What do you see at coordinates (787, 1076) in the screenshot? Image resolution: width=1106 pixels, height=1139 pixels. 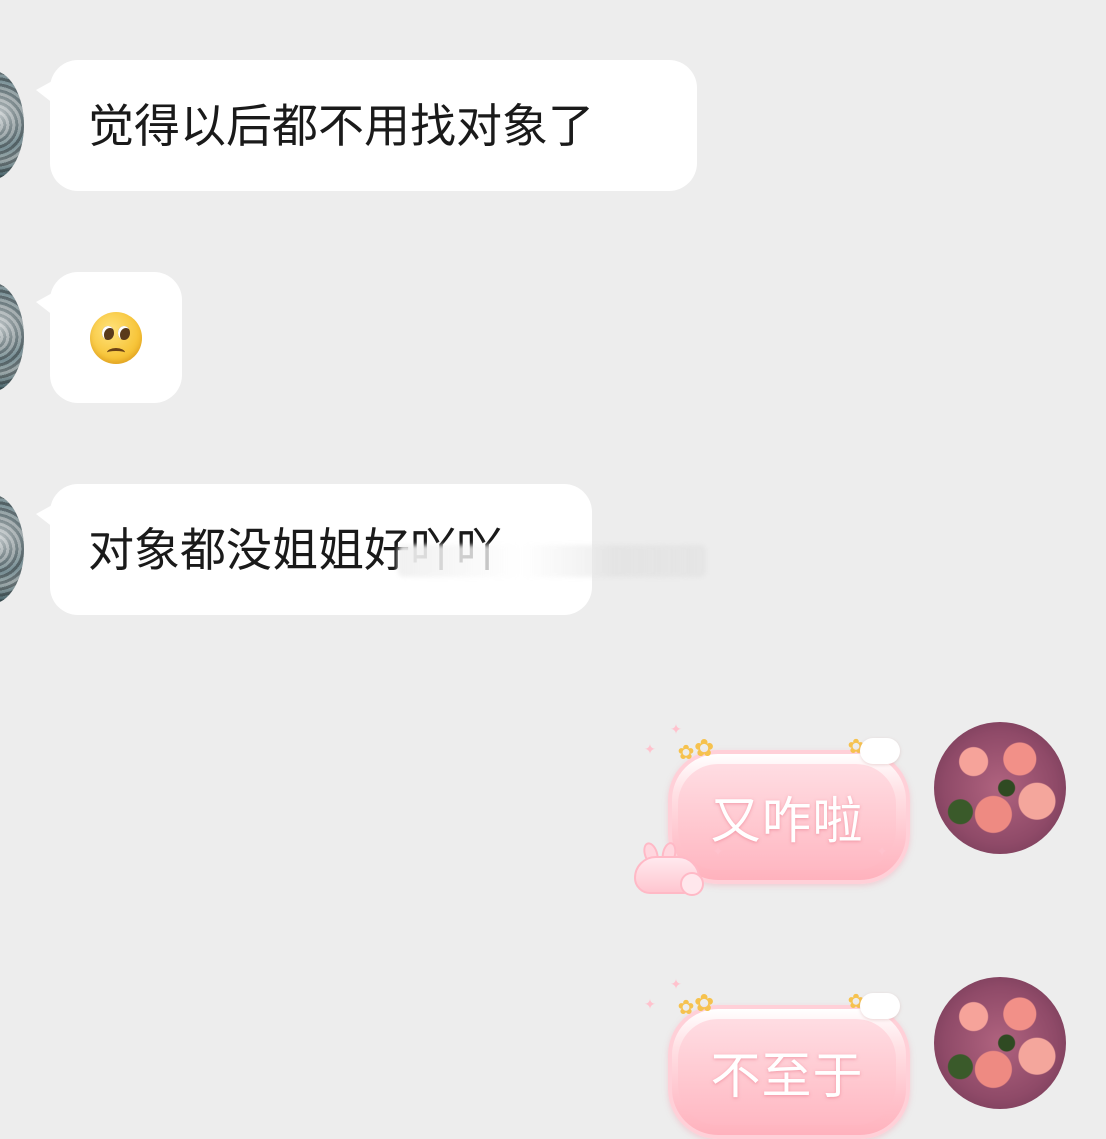 I see `message-text: 不至于` at bounding box center [787, 1076].